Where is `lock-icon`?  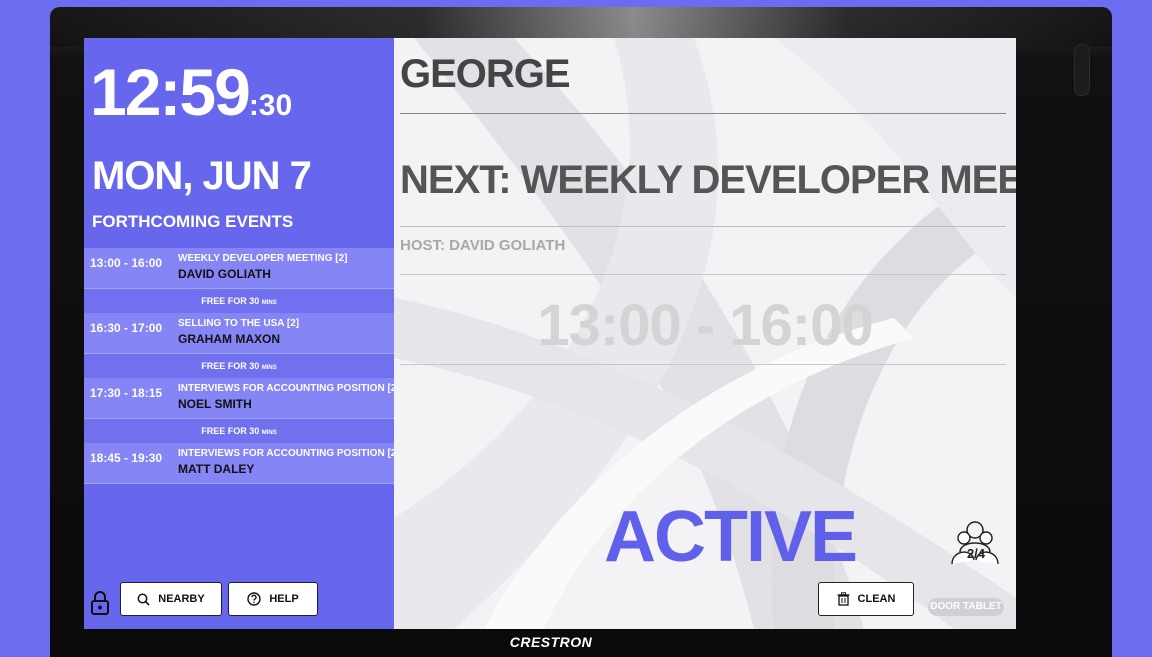 lock-icon is located at coordinates (100, 603).